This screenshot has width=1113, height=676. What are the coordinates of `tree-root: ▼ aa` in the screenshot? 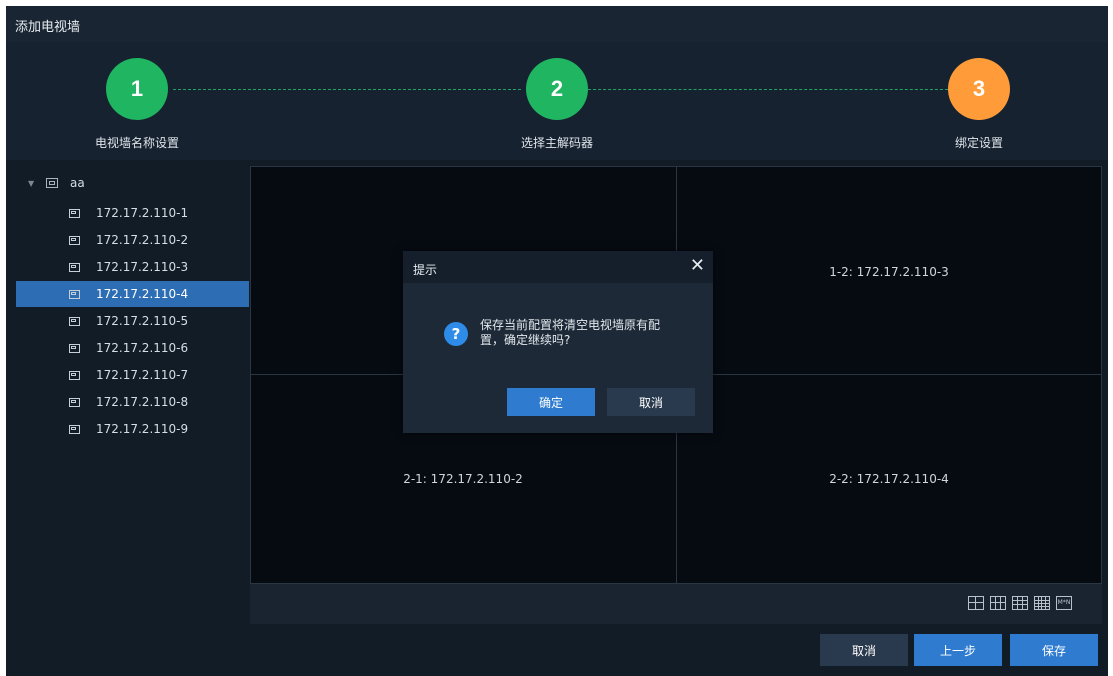 It's located at (132, 183).